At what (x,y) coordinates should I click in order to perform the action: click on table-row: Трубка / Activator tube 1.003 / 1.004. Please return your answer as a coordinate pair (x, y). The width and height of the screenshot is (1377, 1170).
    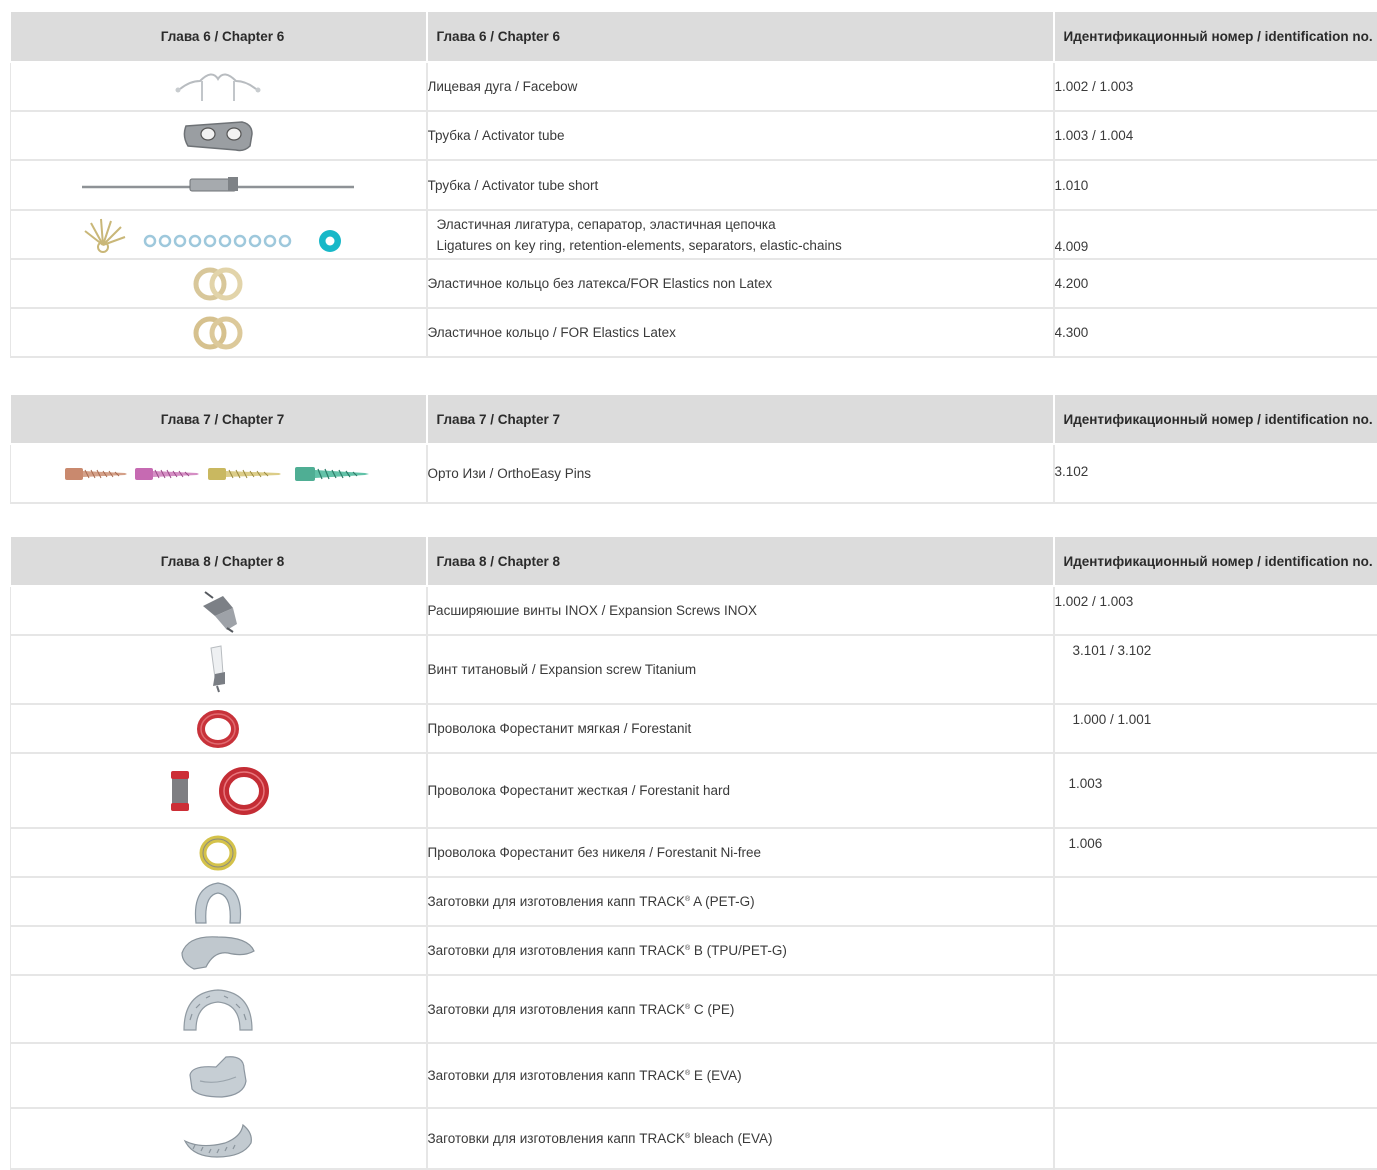
    Looking at the image, I should click on (694, 135).